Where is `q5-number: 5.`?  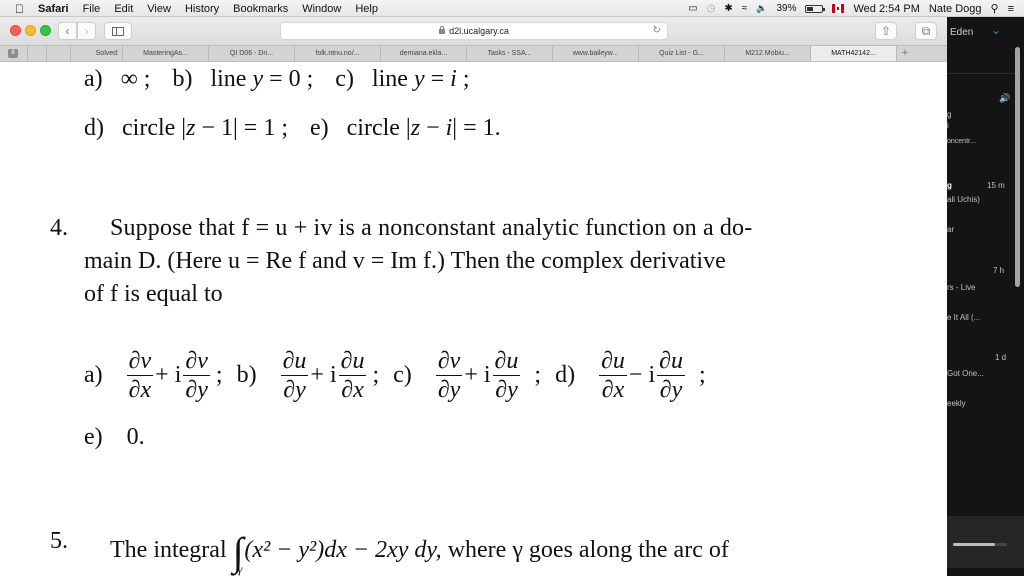 q5-number: 5. is located at coordinates (59, 541).